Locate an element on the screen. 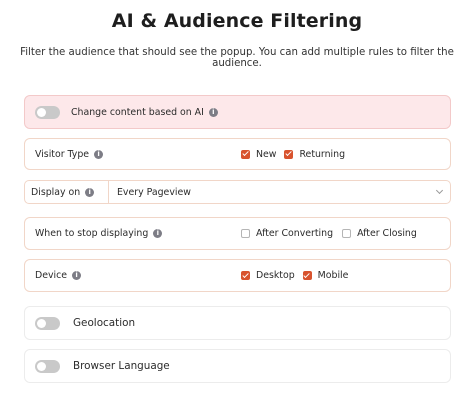  desktop-option: Desktop is located at coordinates (268, 275).